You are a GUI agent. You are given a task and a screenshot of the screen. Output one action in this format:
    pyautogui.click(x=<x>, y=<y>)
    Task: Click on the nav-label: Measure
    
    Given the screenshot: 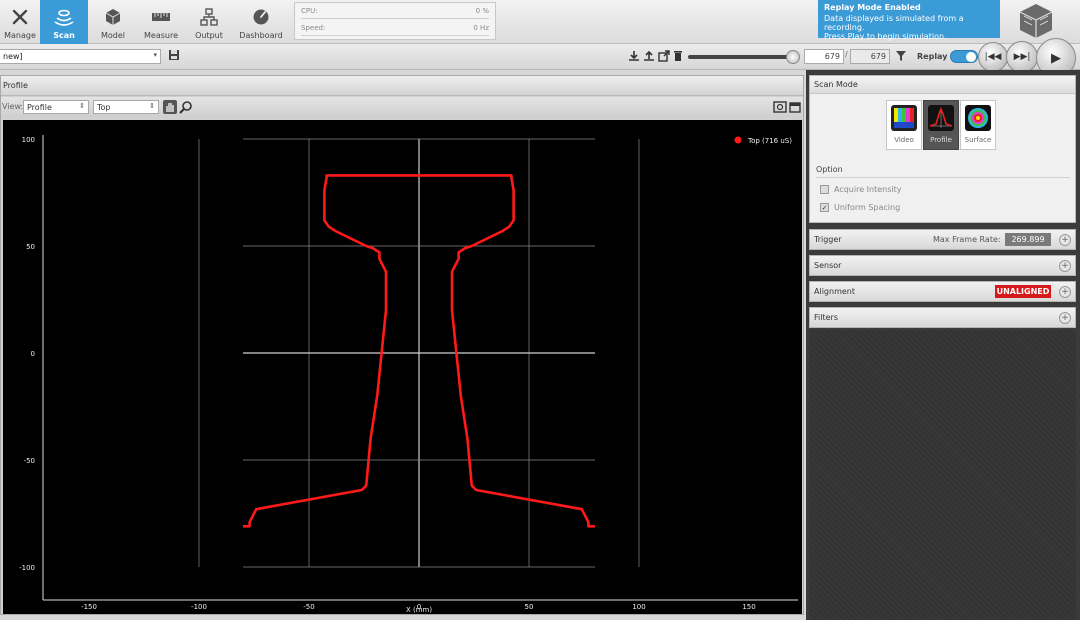 What is the action you would take?
    pyautogui.click(x=161, y=35)
    